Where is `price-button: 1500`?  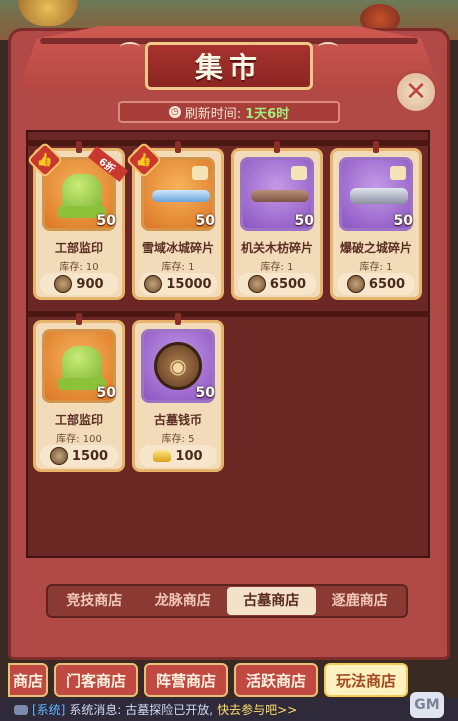
price-button: 1500 is located at coordinates (79, 456).